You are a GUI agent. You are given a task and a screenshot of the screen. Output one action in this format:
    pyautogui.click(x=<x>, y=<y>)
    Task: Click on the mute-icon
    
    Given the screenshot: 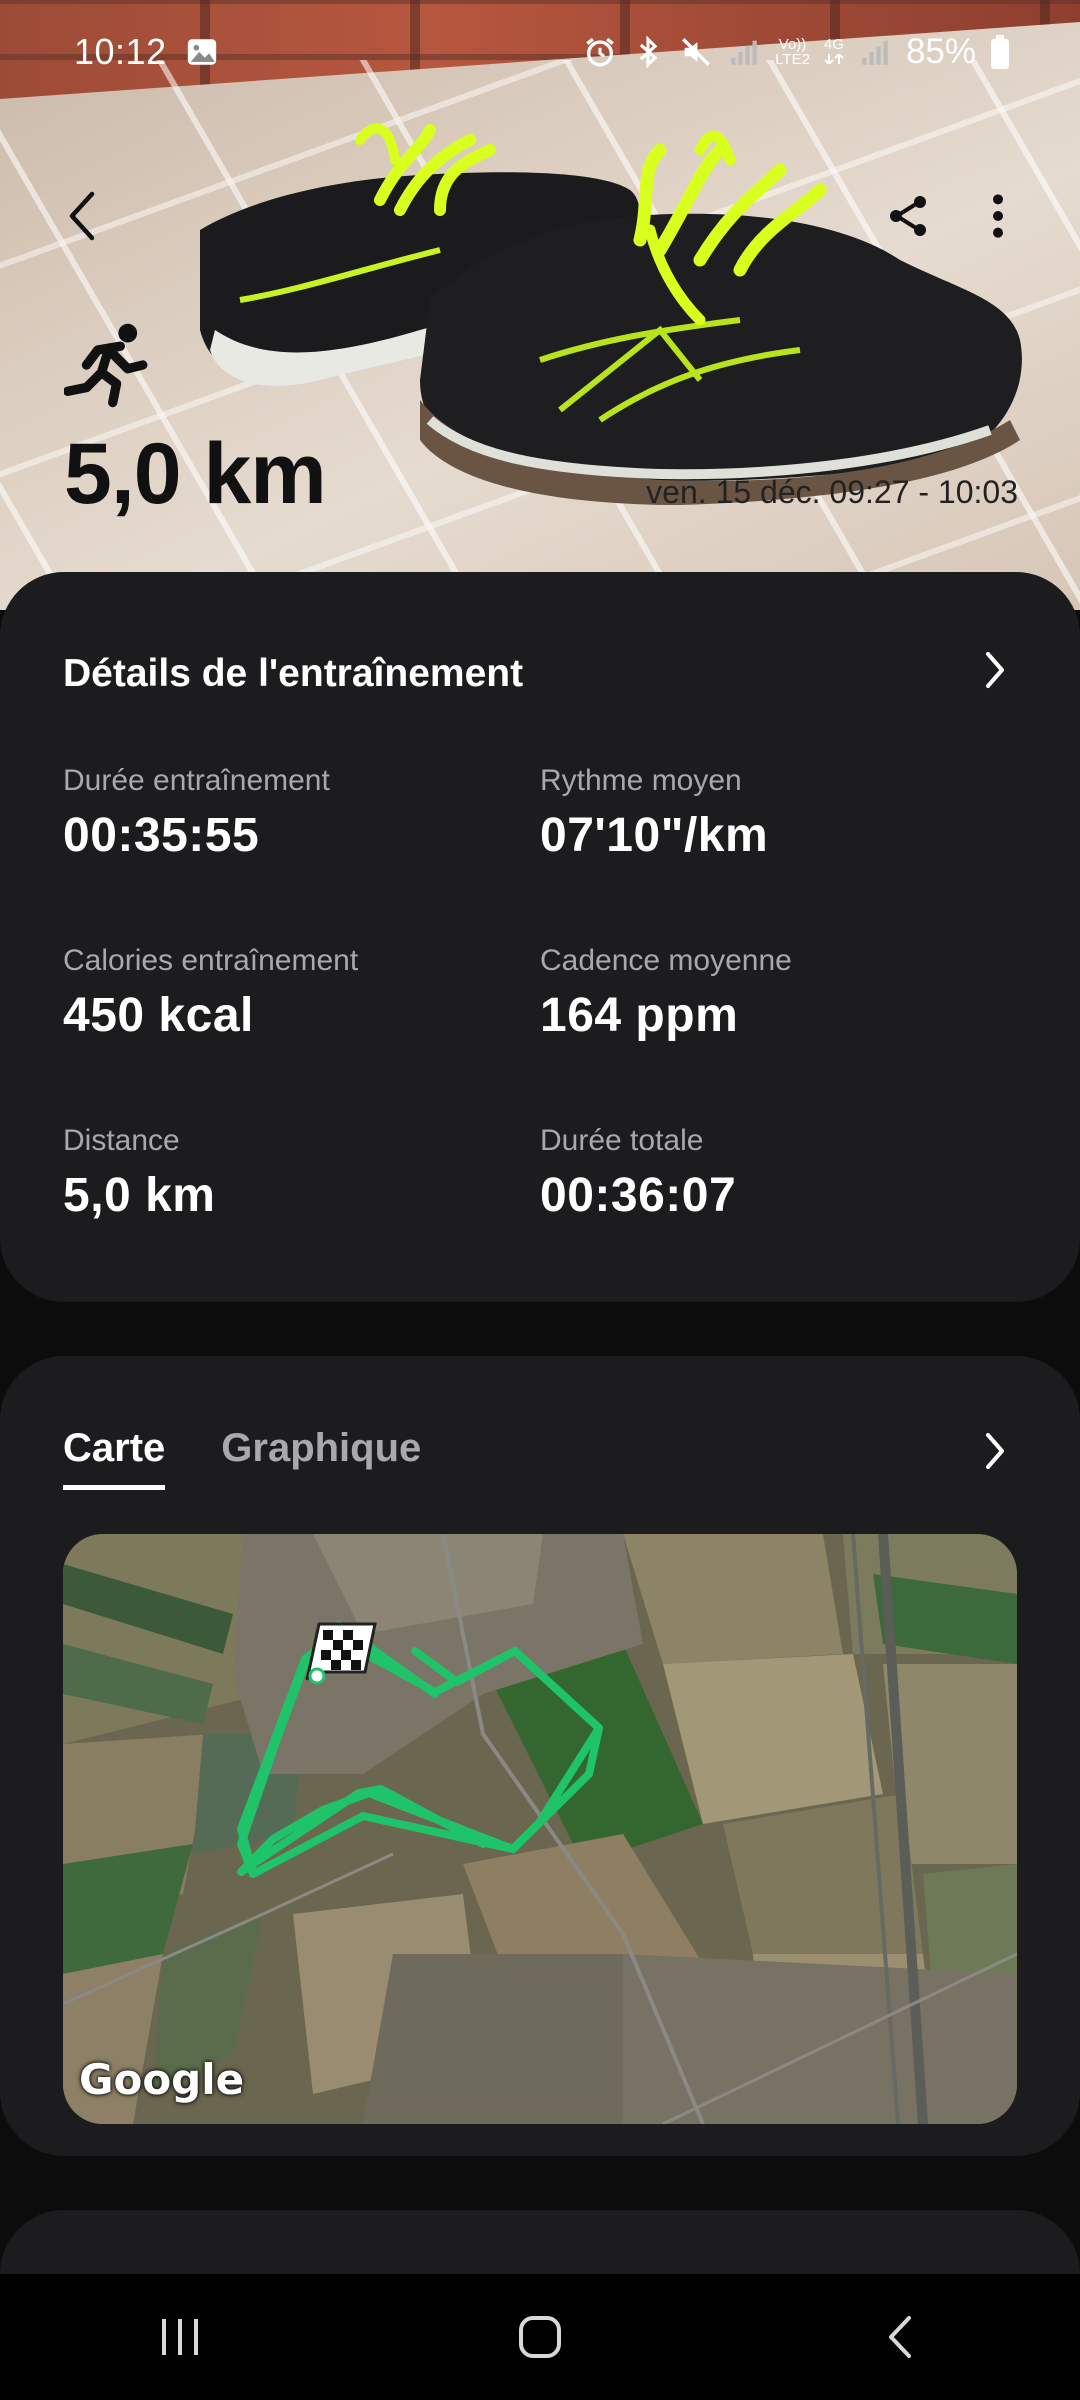 What is the action you would take?
    pyautogui.click(x=696, y=52)
    